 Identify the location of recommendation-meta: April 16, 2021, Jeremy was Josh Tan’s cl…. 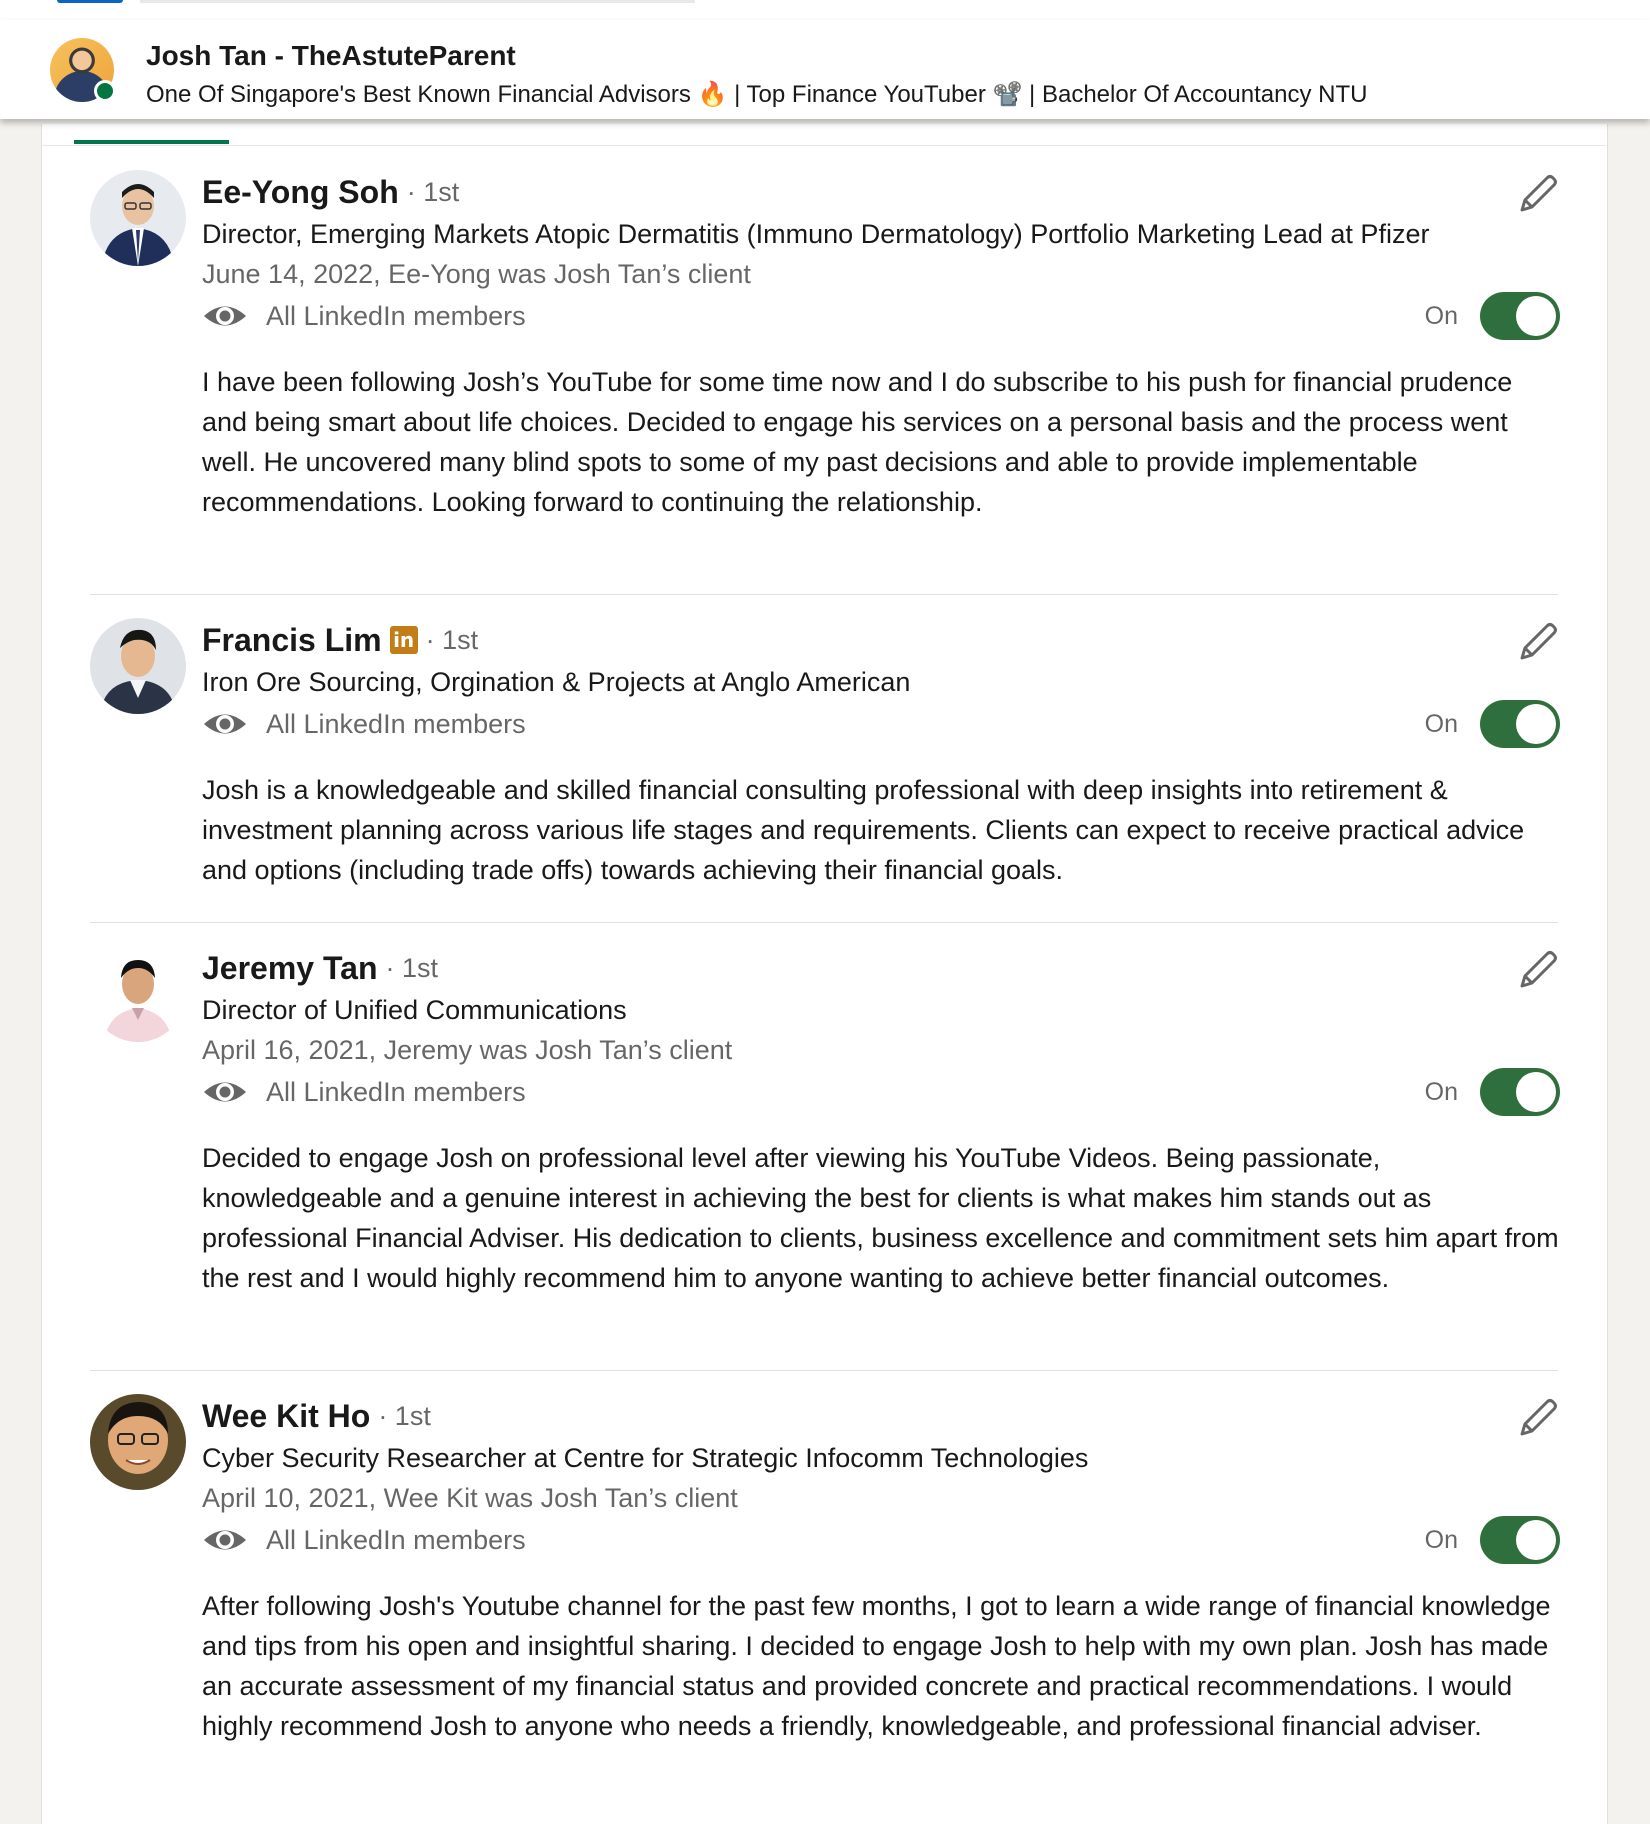
(467, 1050).